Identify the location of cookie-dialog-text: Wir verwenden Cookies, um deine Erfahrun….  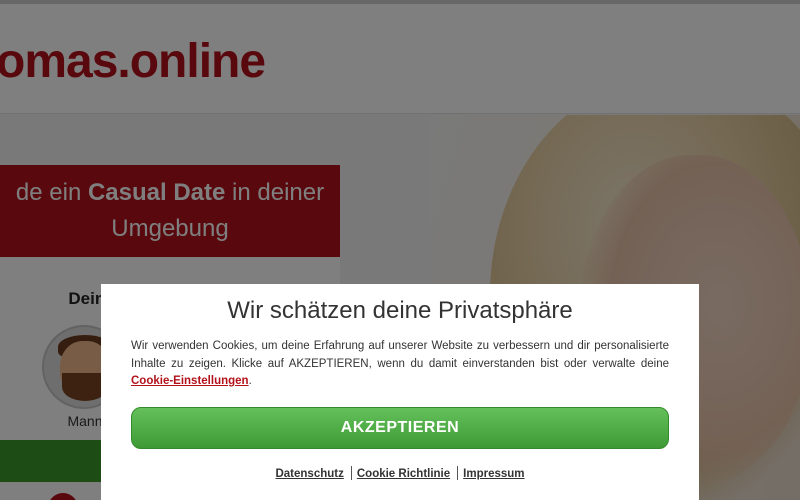
(400, 364).